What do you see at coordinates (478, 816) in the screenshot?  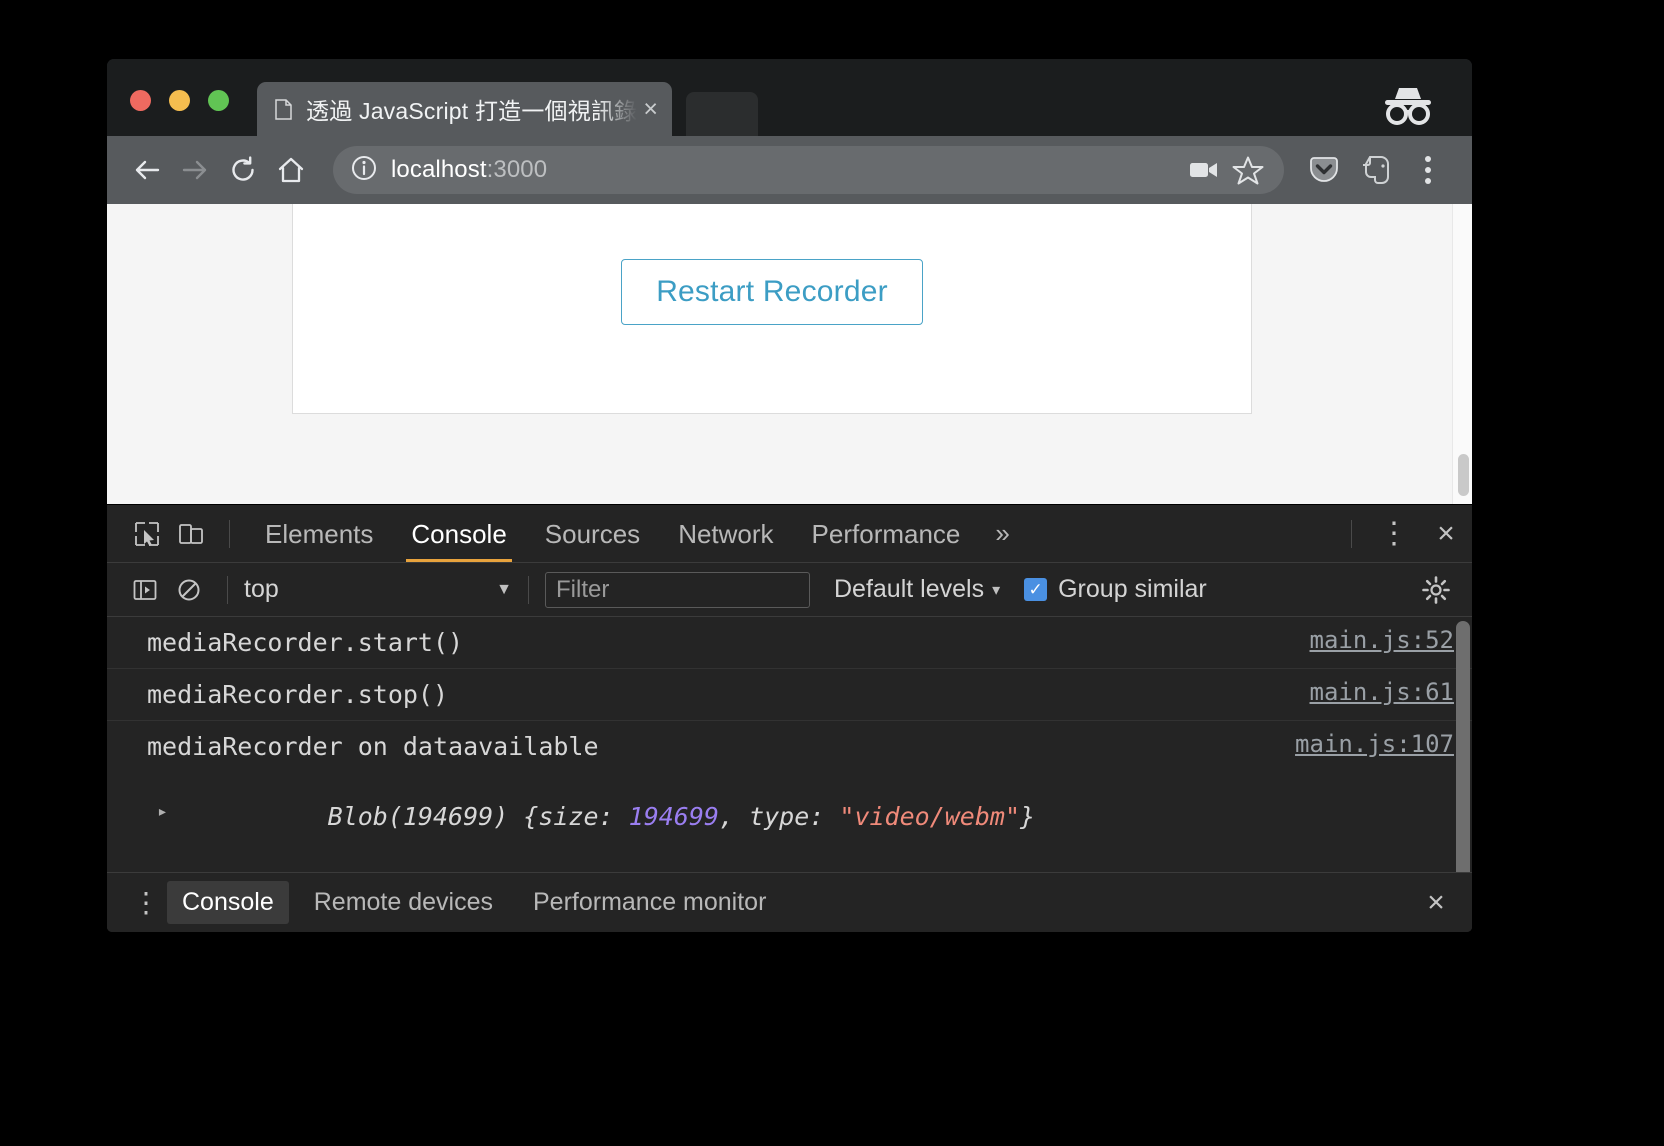 I see `blob-prefix: Blob(194699) {size:` at bounding box center [478, 816].